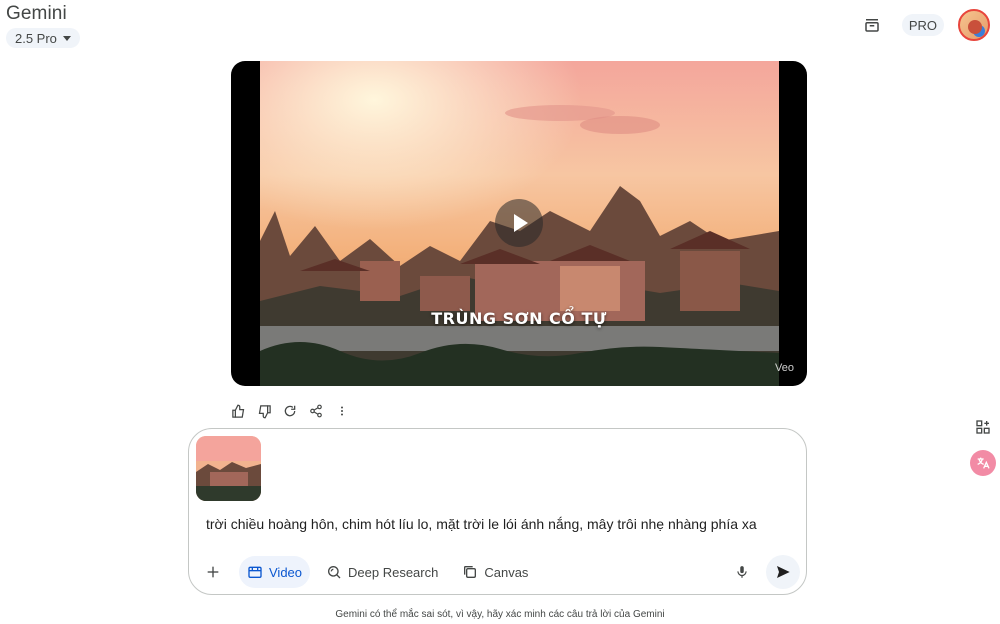 The height and width of the screenshot is (624, 1000). Describe the element at coordinates (872, 25) in the screenshot. I see `temporary-chat-icon` at that location.